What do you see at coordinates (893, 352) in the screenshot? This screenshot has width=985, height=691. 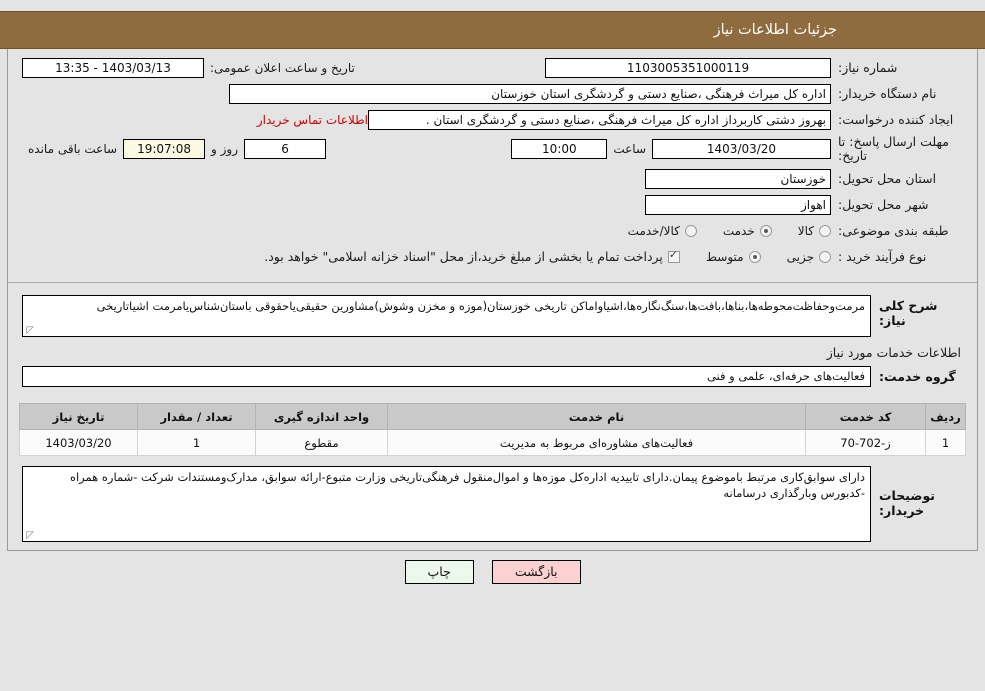 I see `services-section-heading: اطلاعات خدمات مورد نیاز` at bounding box center [893, 352].